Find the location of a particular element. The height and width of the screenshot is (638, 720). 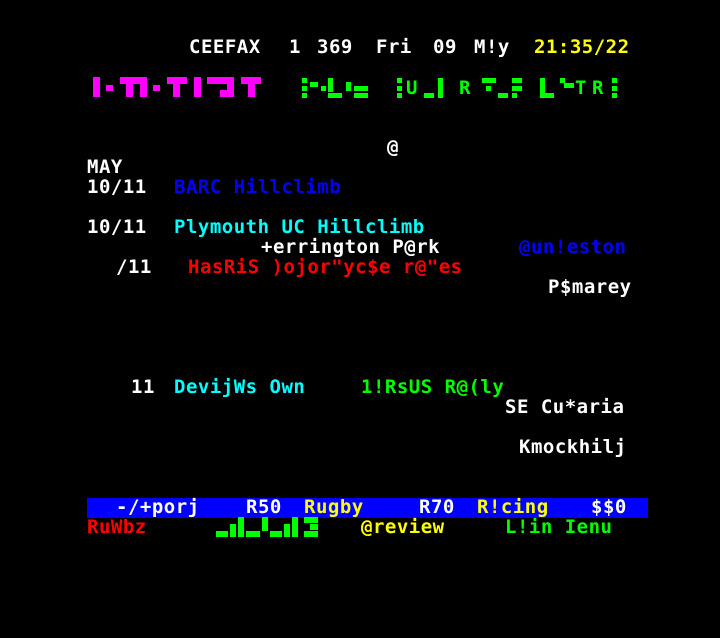

banner-letter-r2: R is located at coordinates (598, 88).